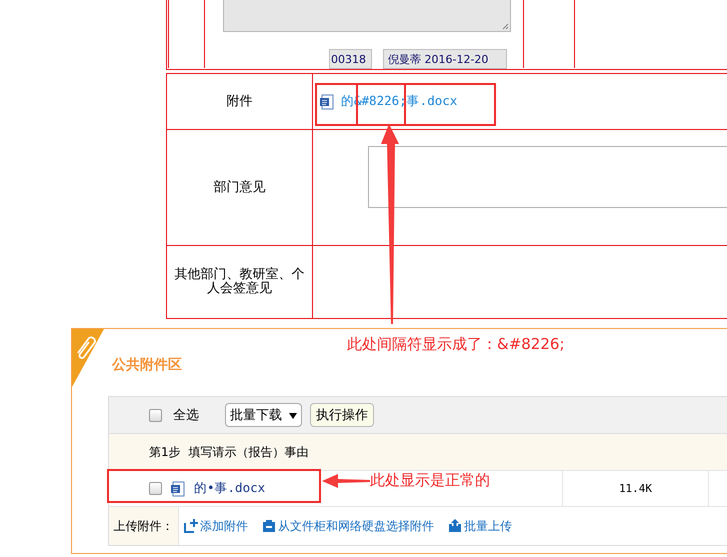 Image resolution: width=727 pixels, height=557 pixels. Describe the element at coordinates (239, 101) in the screenshot. I see `row-label: 附件` at that location.